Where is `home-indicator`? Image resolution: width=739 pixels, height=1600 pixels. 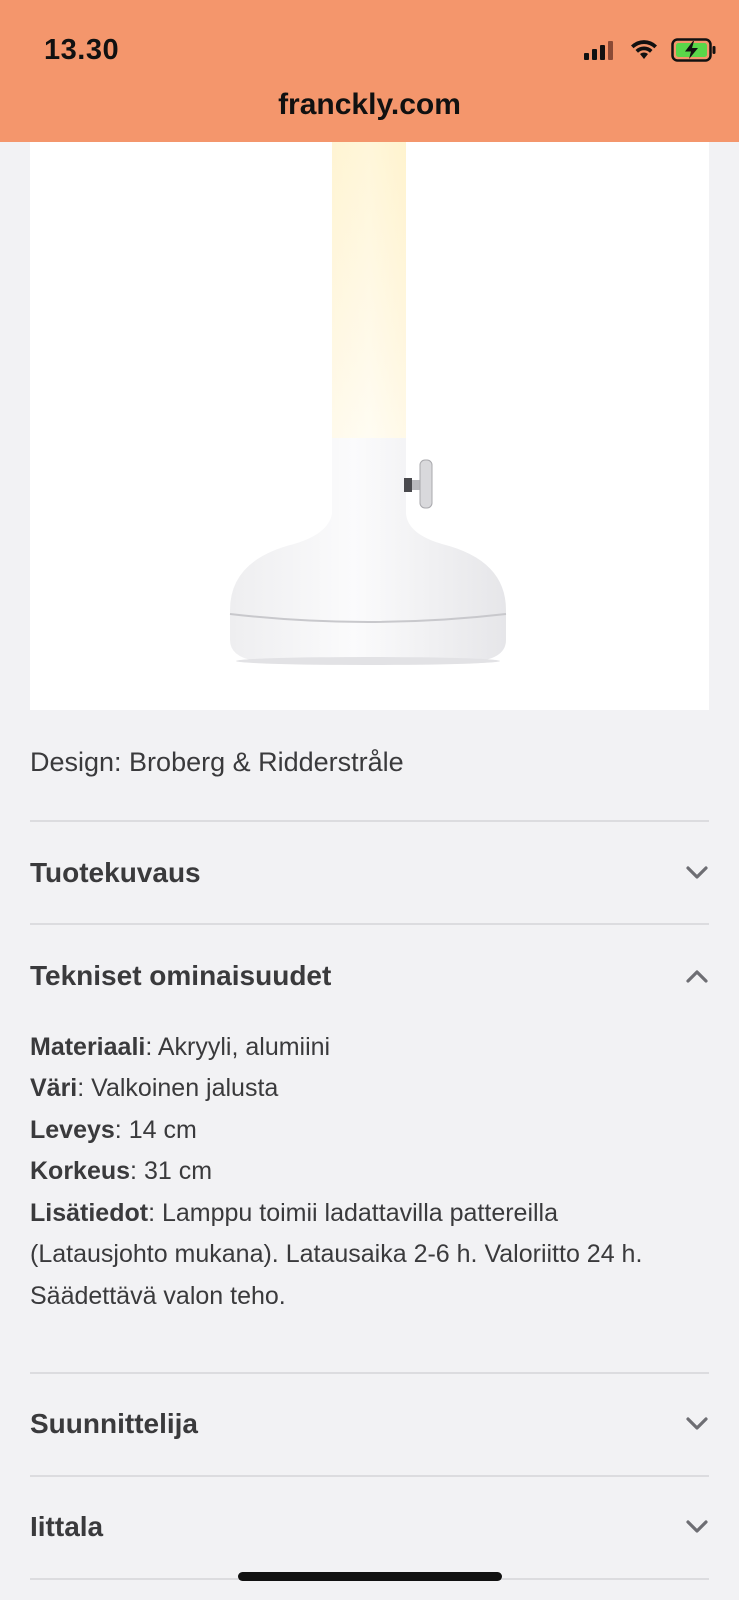 home-indicator is located at coordinates (370, 1576).